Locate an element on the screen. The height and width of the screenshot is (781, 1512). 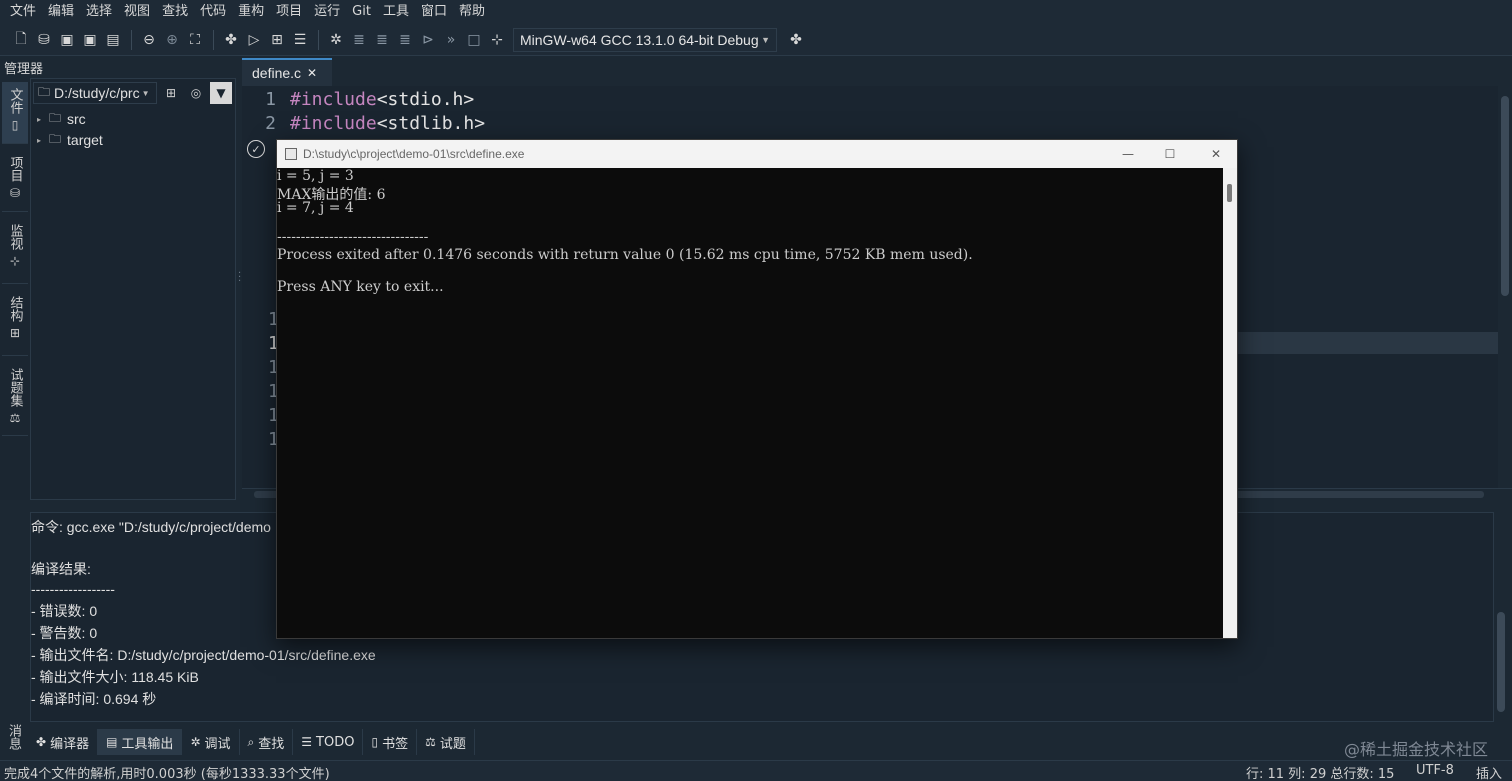
output-line: 编译结果: is located at coordinates (61, 569).